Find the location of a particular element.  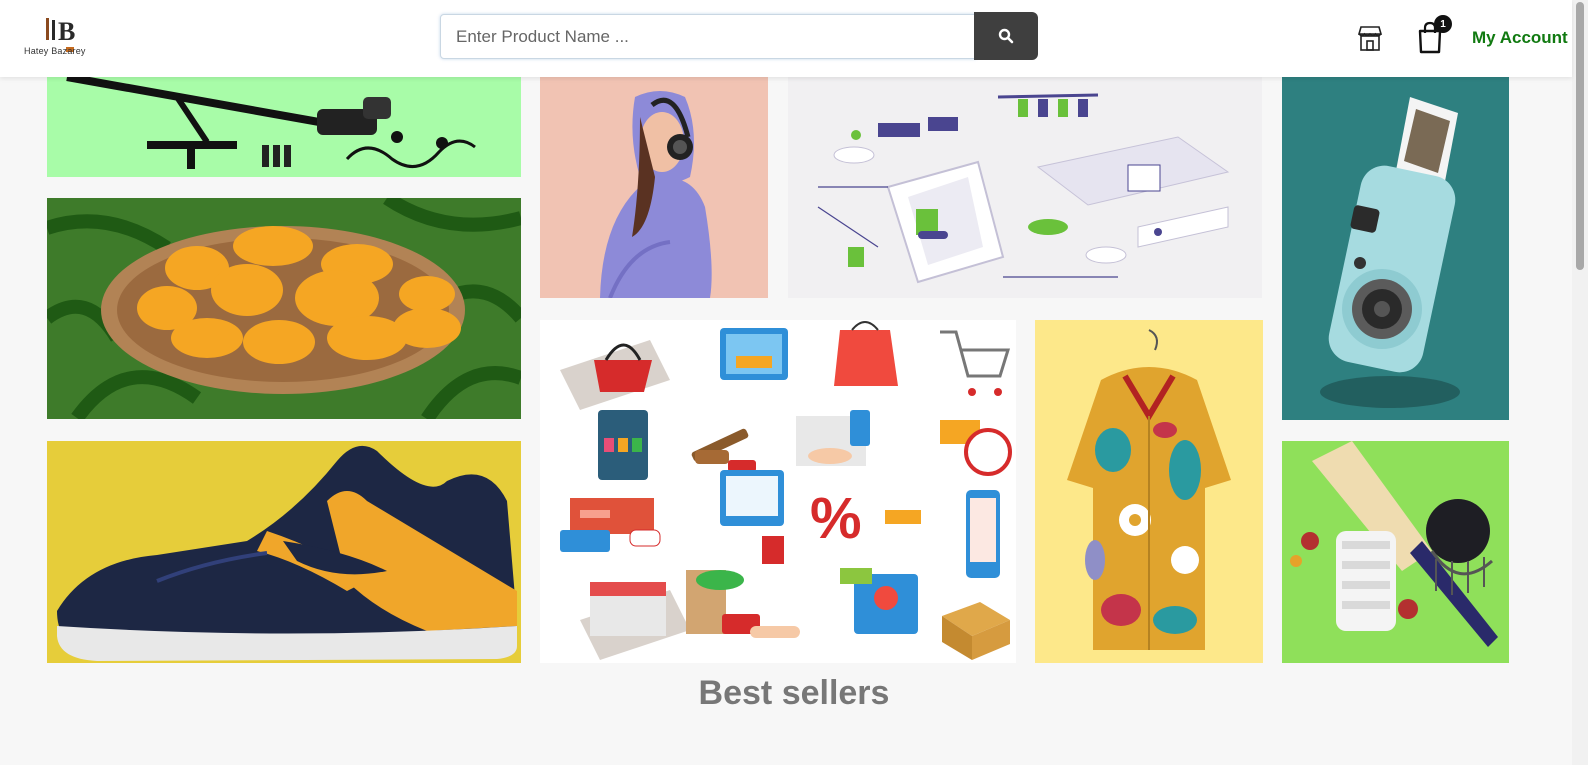

product-tile-mangoes is located at coordinates (284, 308).